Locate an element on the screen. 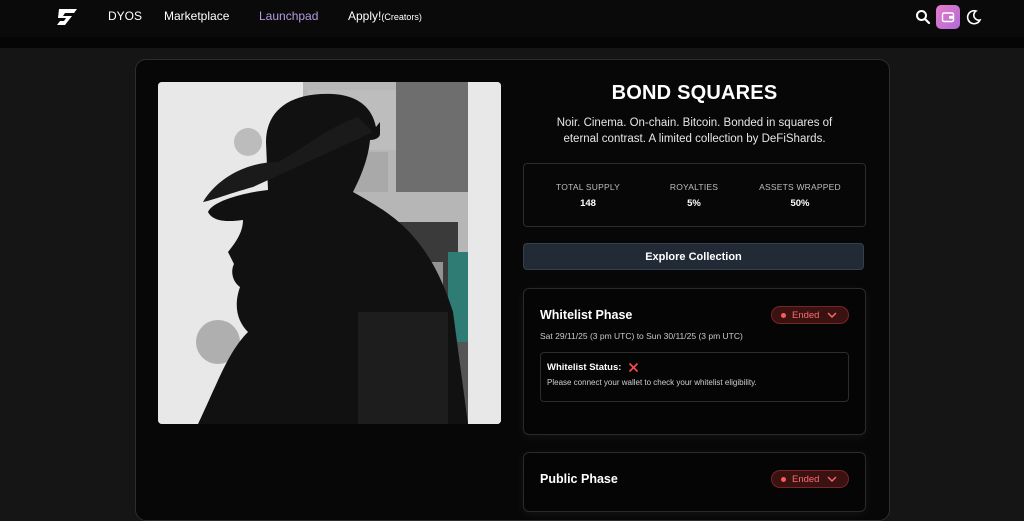 This screenshot has width=1024, height=521. apply-suffix: (Creators) is located at coordinates (401, 17).